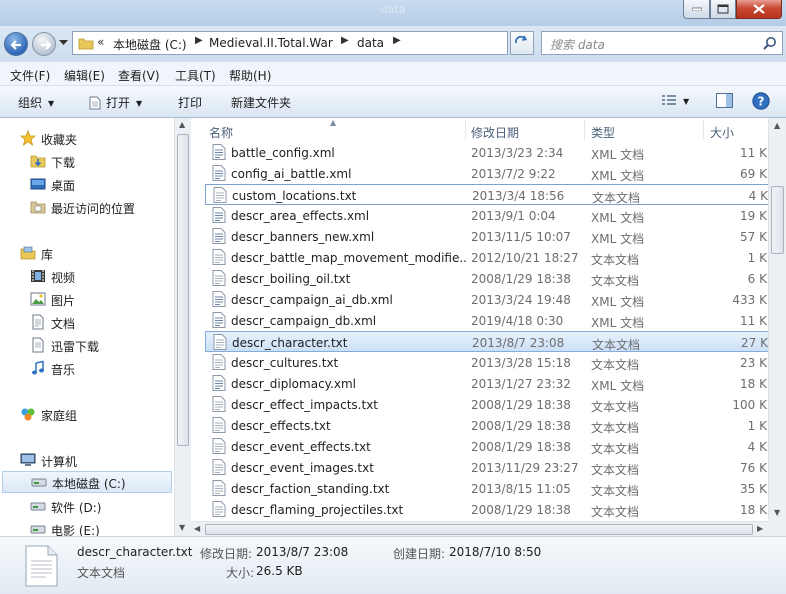 Image resolution: width=786 pixels, height=594 pixels. Describe the element at coordinates (261, 102) in the screenshot. I see `new-folder-button: 新建文件夹` at that location.